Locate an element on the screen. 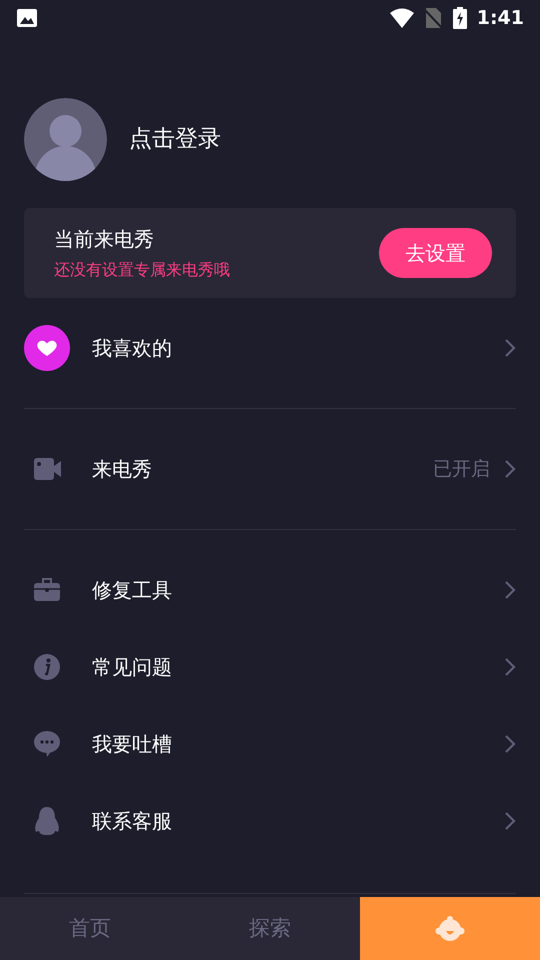 This screenshot has height=960, width=540. login-link: 点击登录 is located at coordinates (175, 139).